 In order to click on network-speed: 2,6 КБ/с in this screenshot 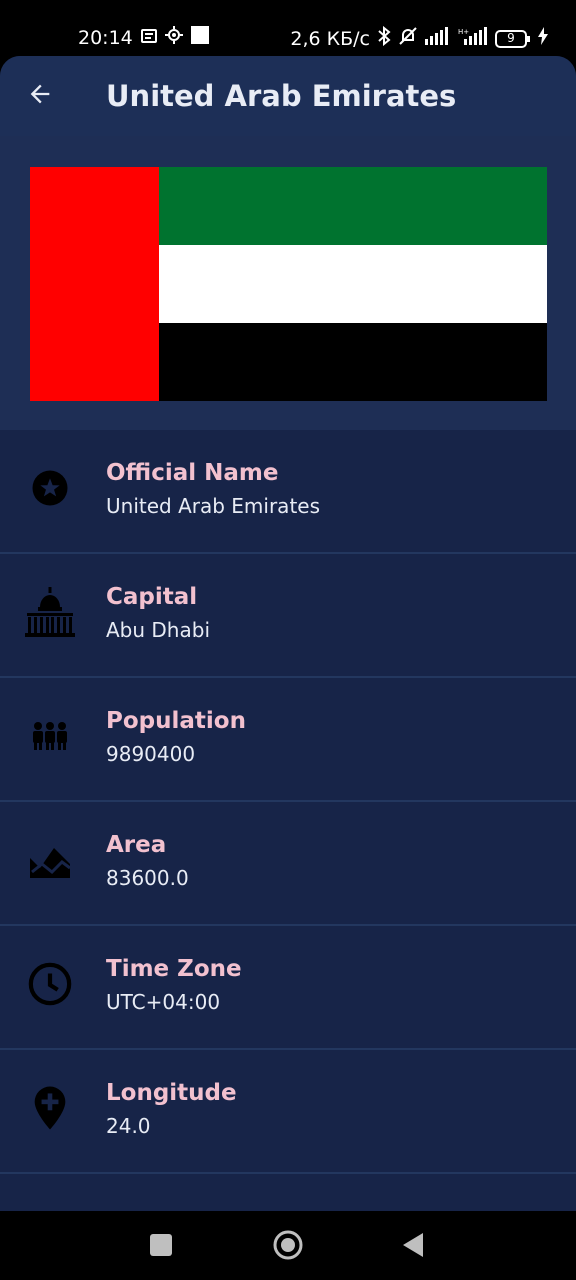, I will do `click(330, 38)`.